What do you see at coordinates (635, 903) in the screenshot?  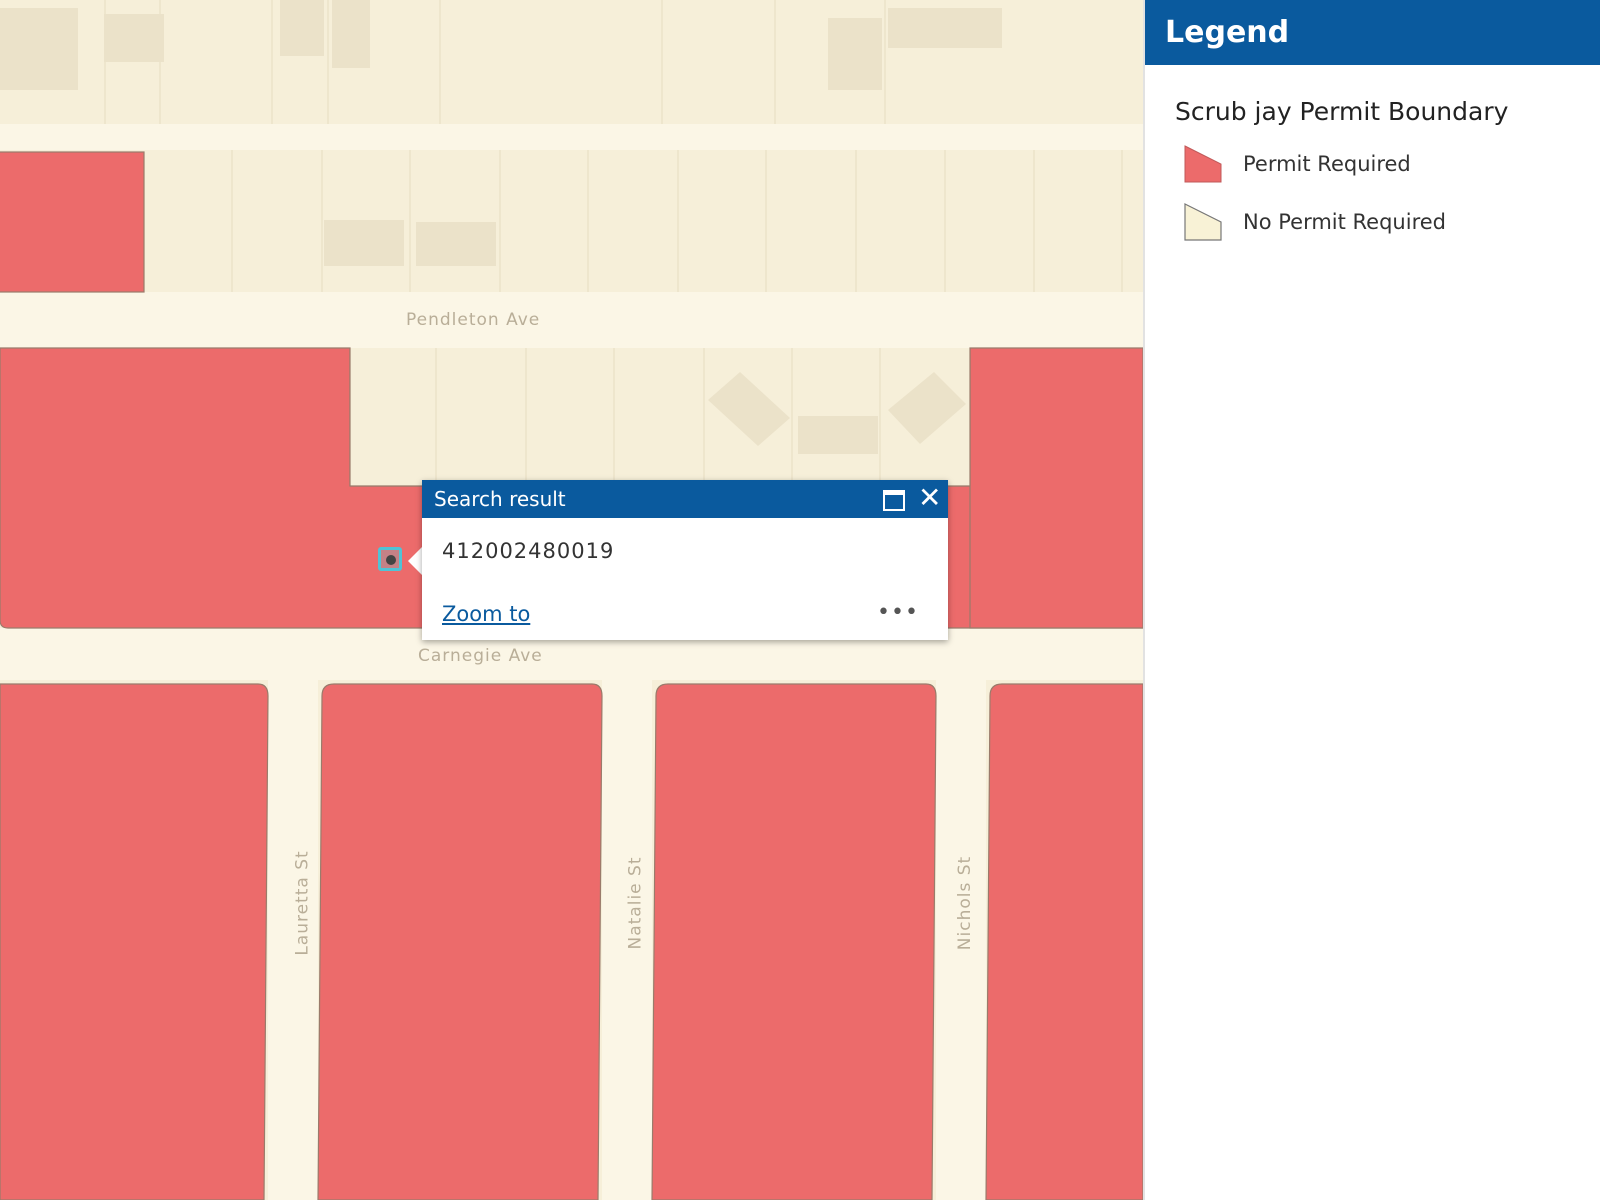 I see `street-label-natalie: Natalie St` at bounding box center [635, 903].